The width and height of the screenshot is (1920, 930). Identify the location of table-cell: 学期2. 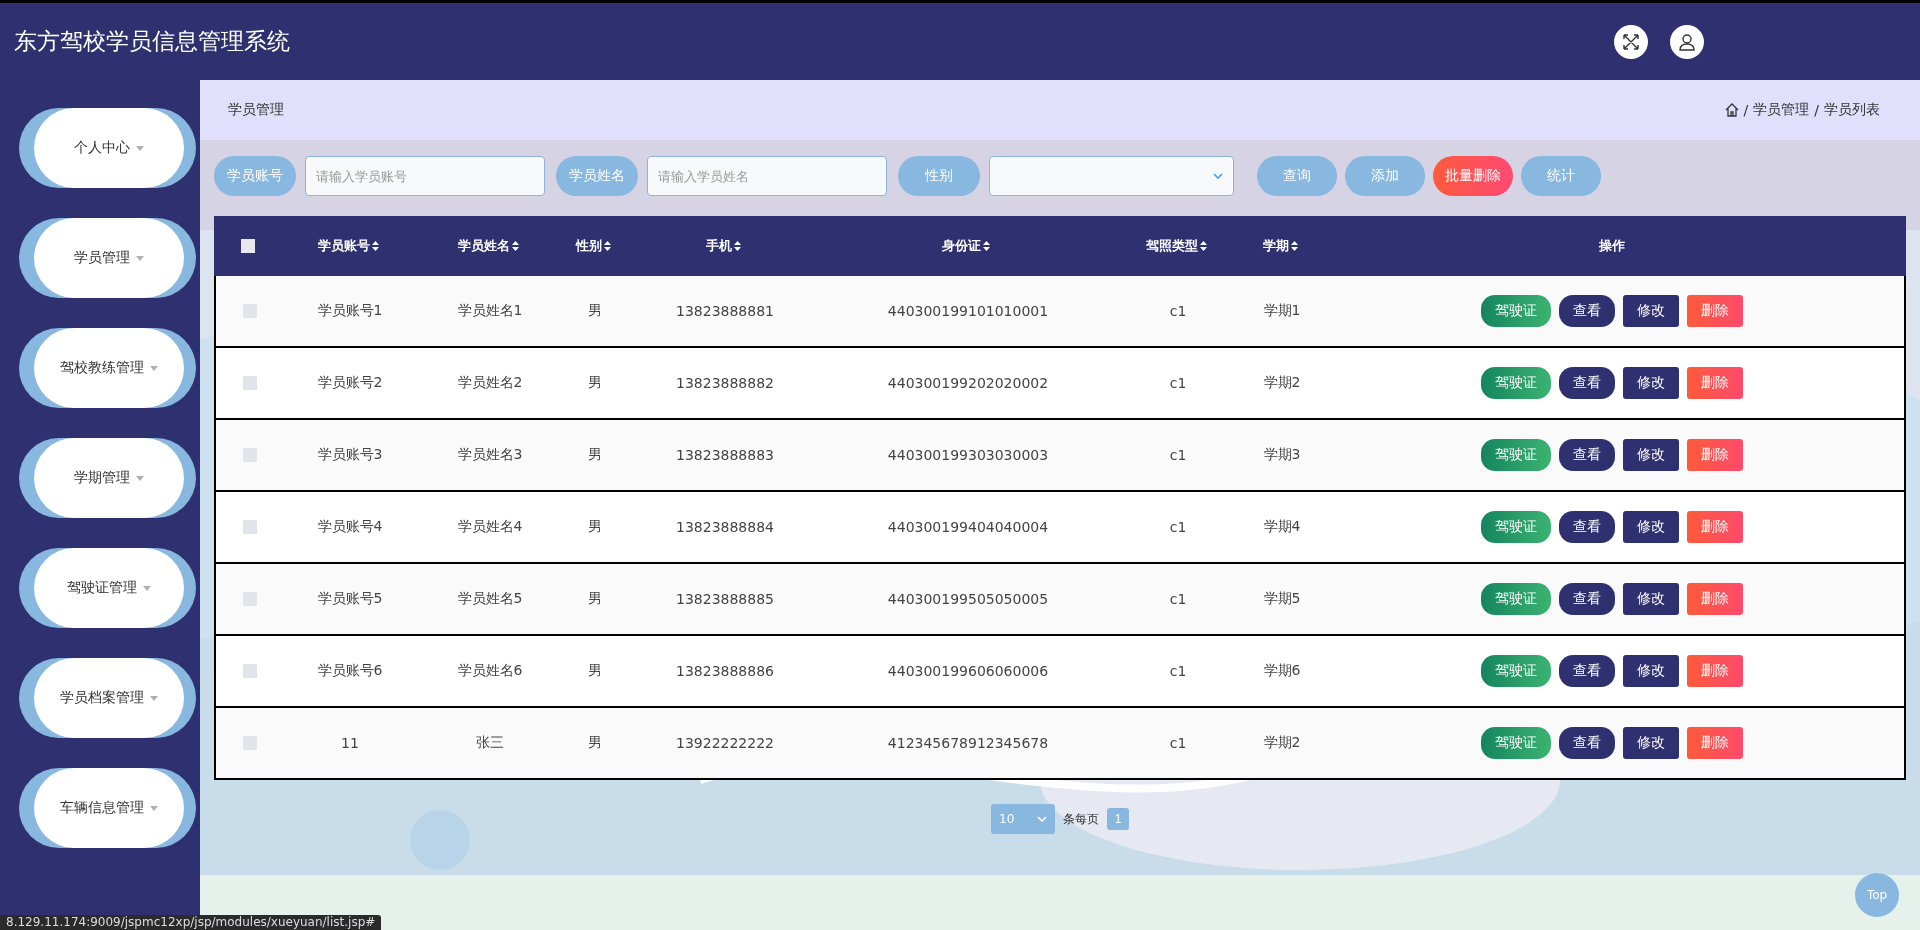
(1282, 742).